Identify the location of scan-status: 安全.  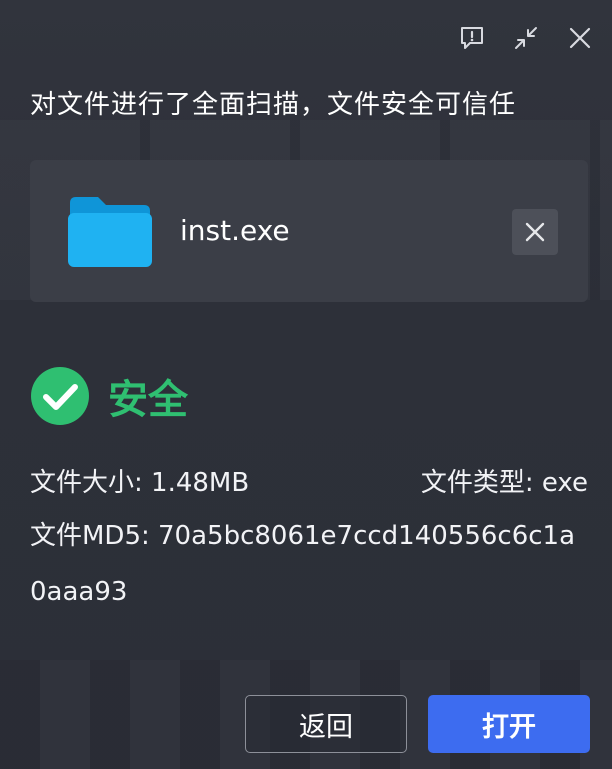
(109, 396).